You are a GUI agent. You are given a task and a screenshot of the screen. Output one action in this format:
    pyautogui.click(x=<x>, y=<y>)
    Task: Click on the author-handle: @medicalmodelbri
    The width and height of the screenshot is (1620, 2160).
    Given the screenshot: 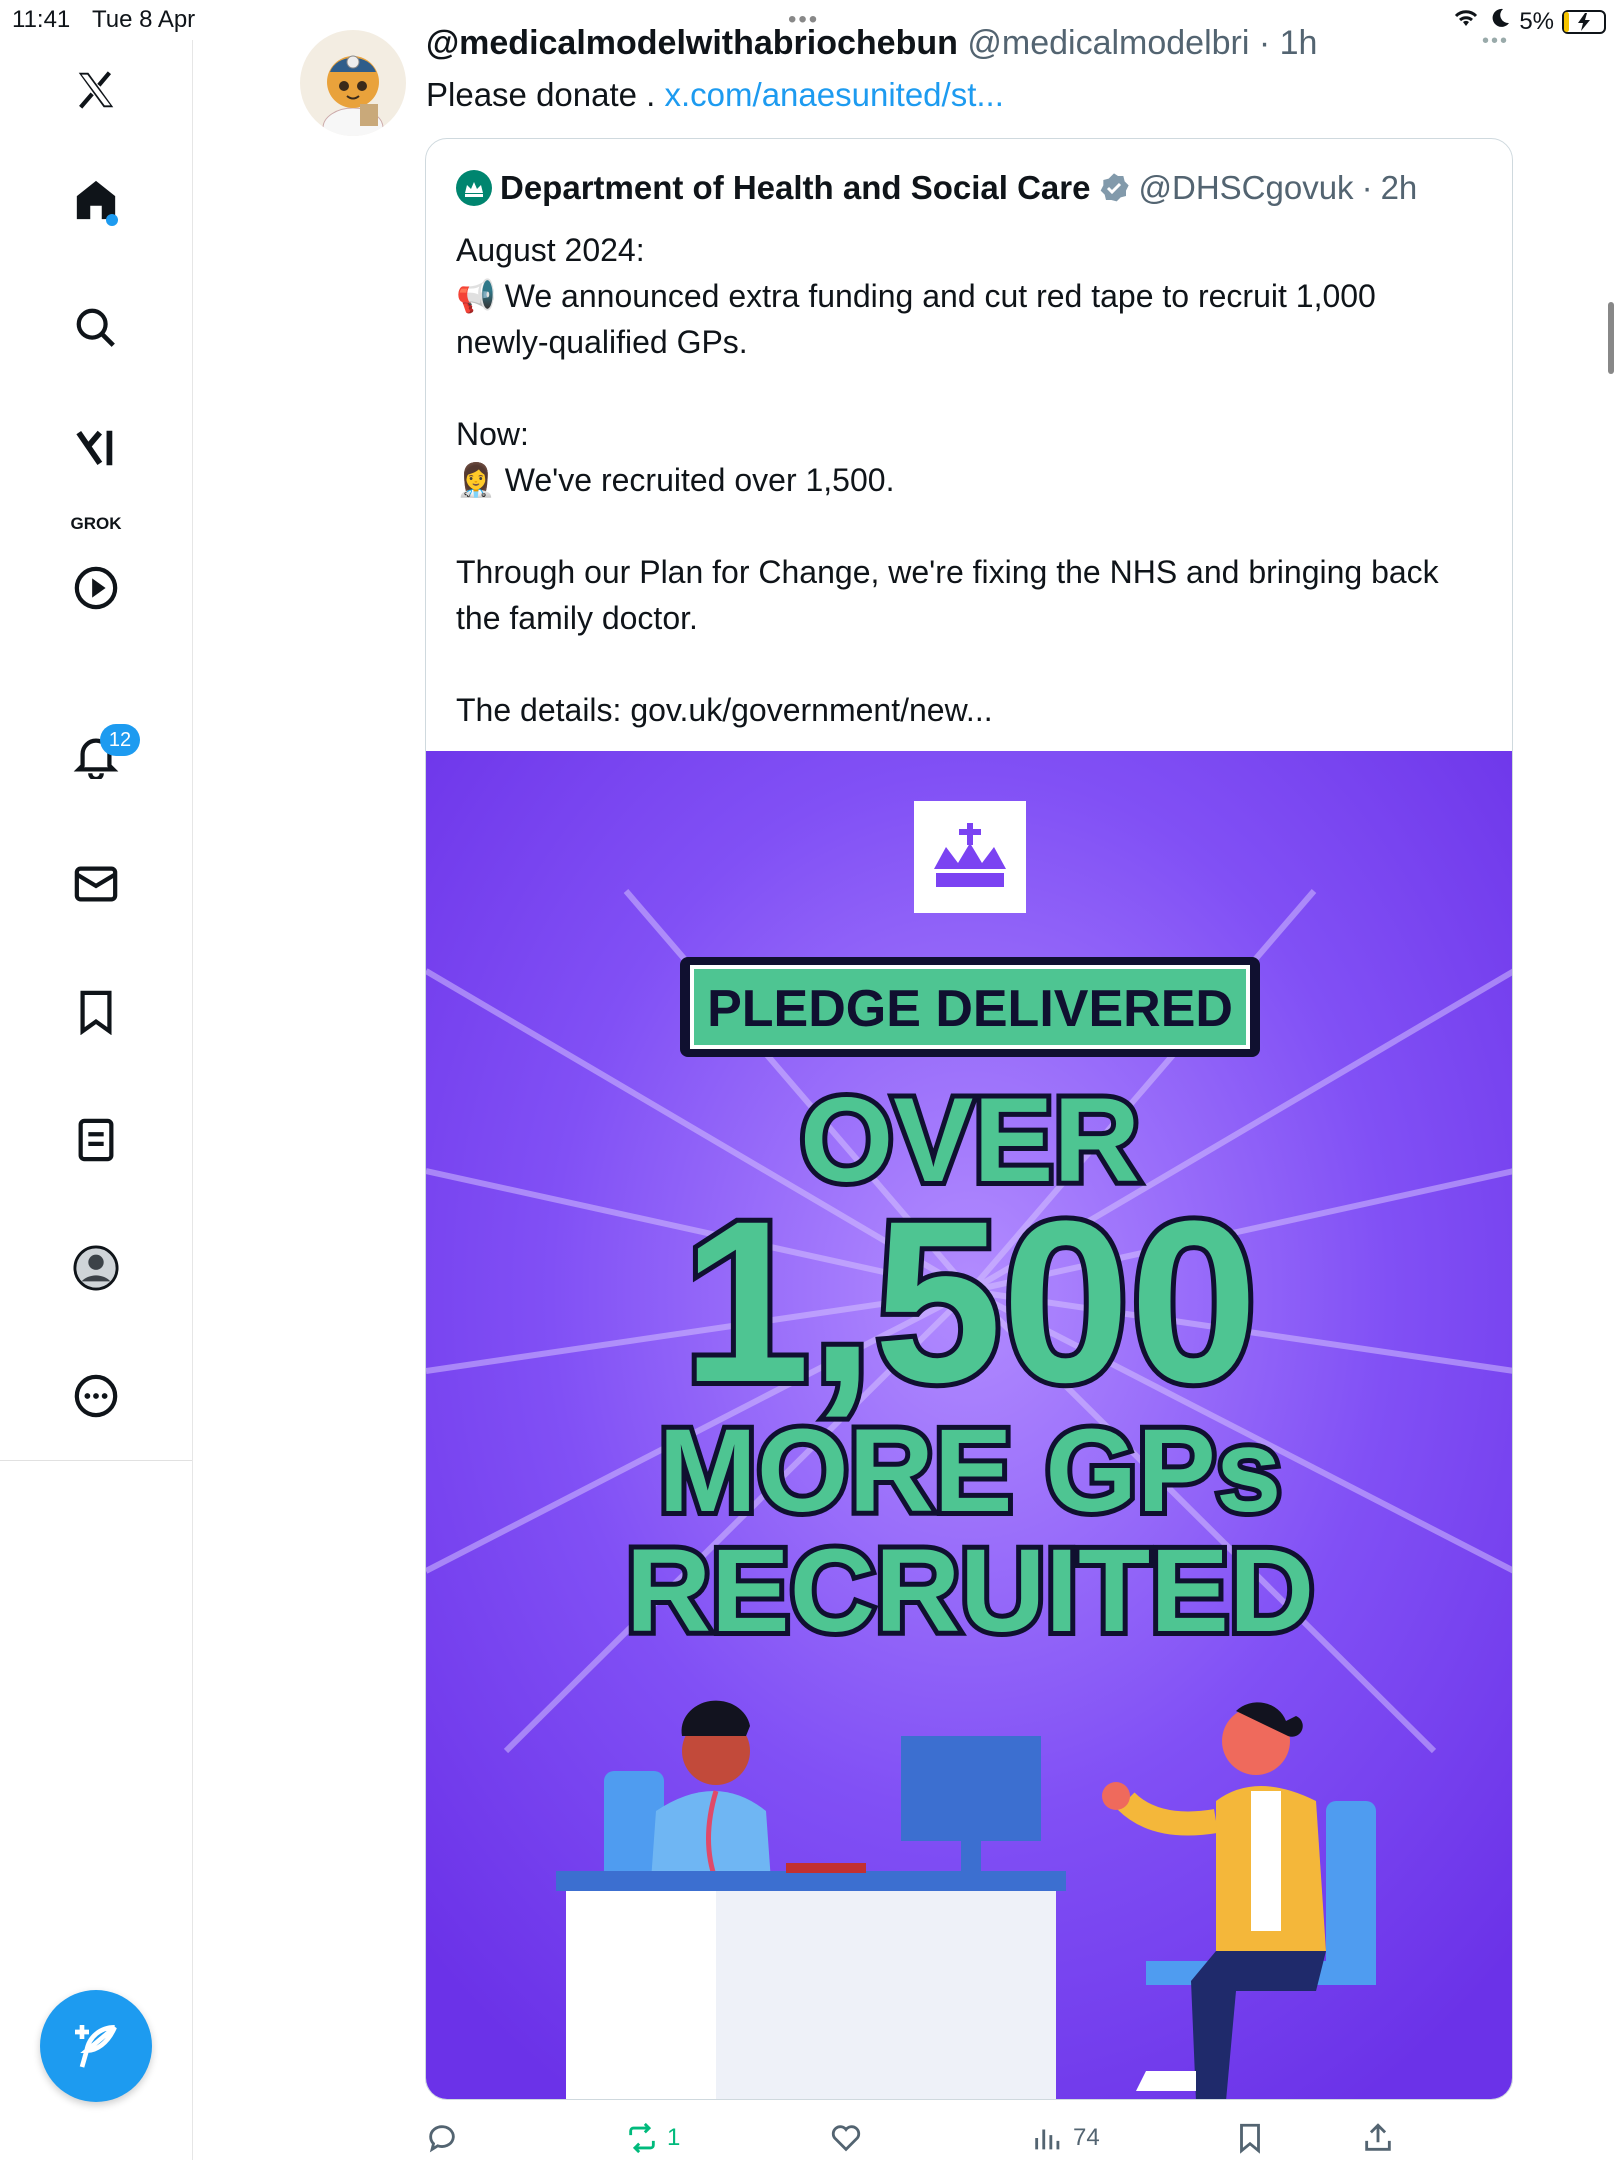 What is the action you would take?
    pyautogui.click(x=1108, y=43)
    